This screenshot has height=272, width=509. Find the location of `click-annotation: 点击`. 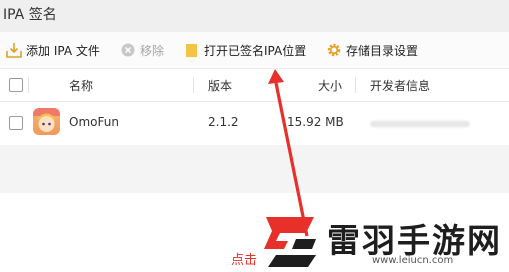

click-annotation: 点击 is located at coordinates (244, 260).